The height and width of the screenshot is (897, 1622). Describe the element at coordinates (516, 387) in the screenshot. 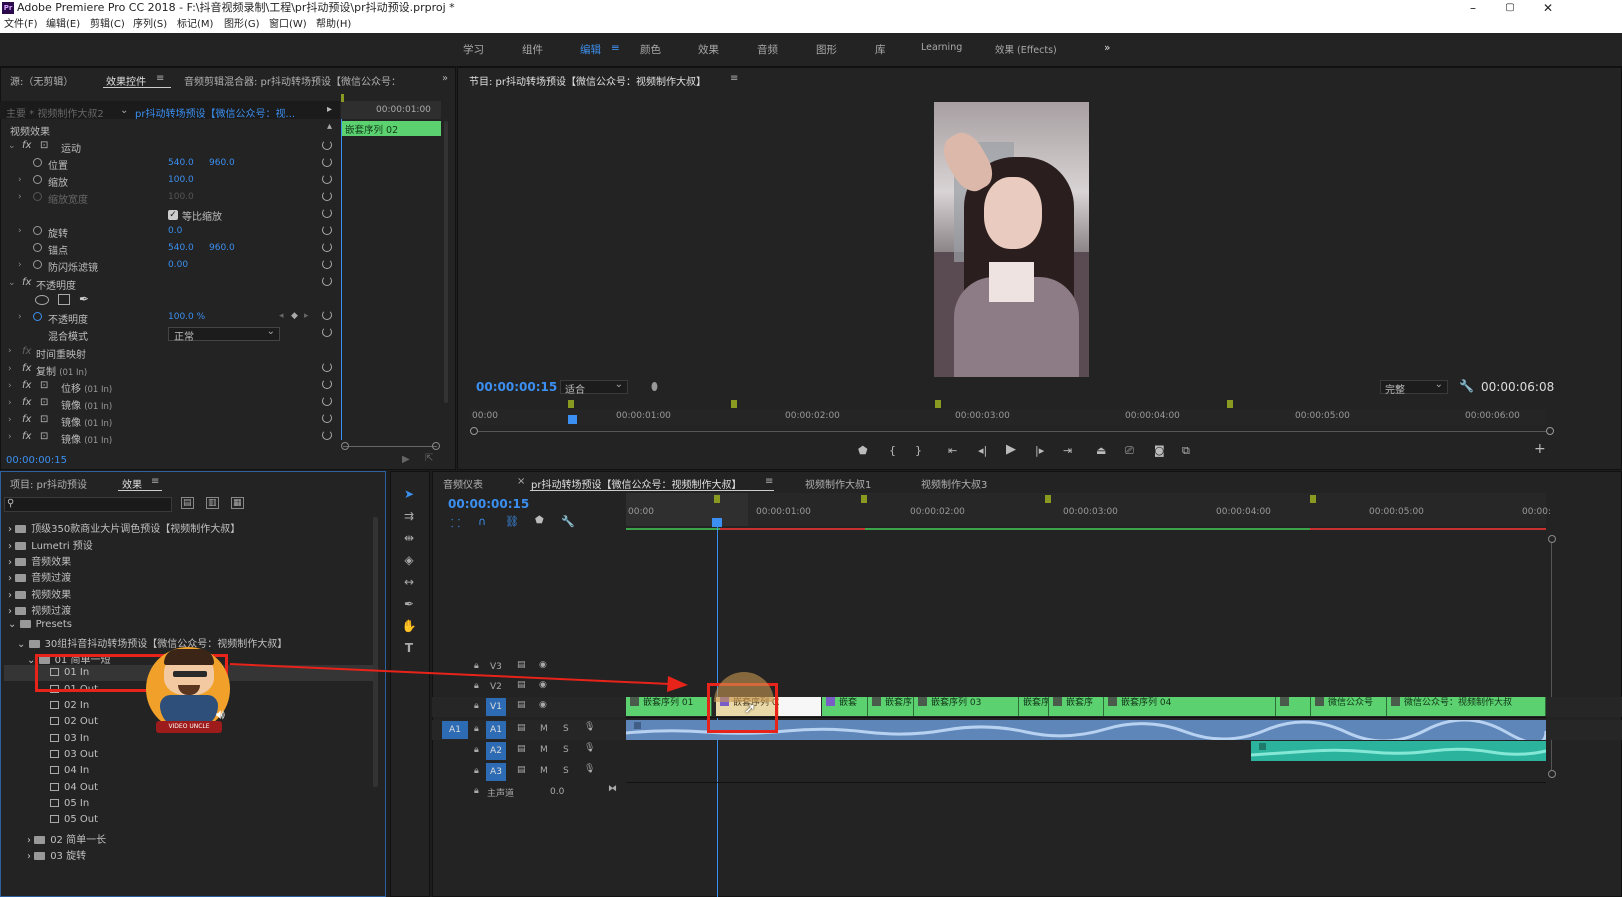

I see `program-timecode: 00:00:00:15` at that location.